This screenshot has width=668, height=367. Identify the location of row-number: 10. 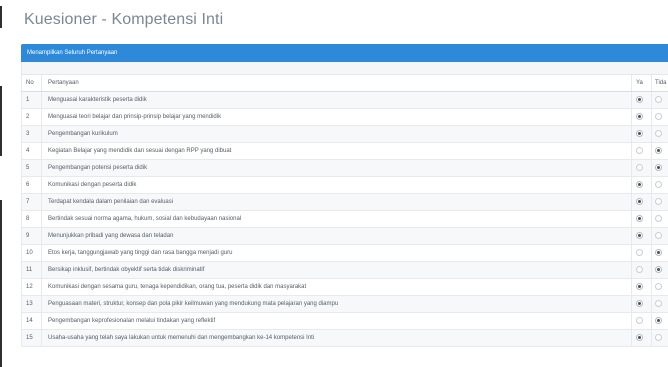
(31, 253).